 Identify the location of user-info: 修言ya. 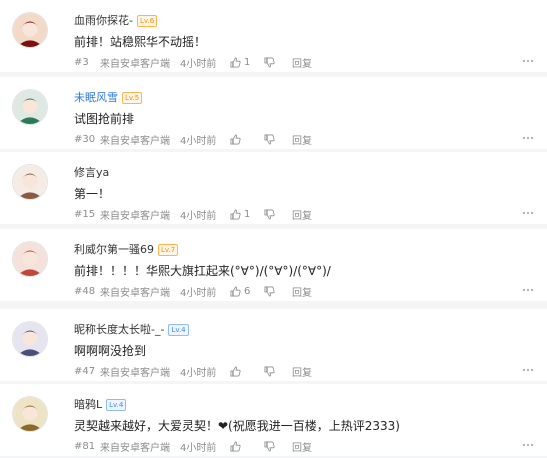
(91, 173).